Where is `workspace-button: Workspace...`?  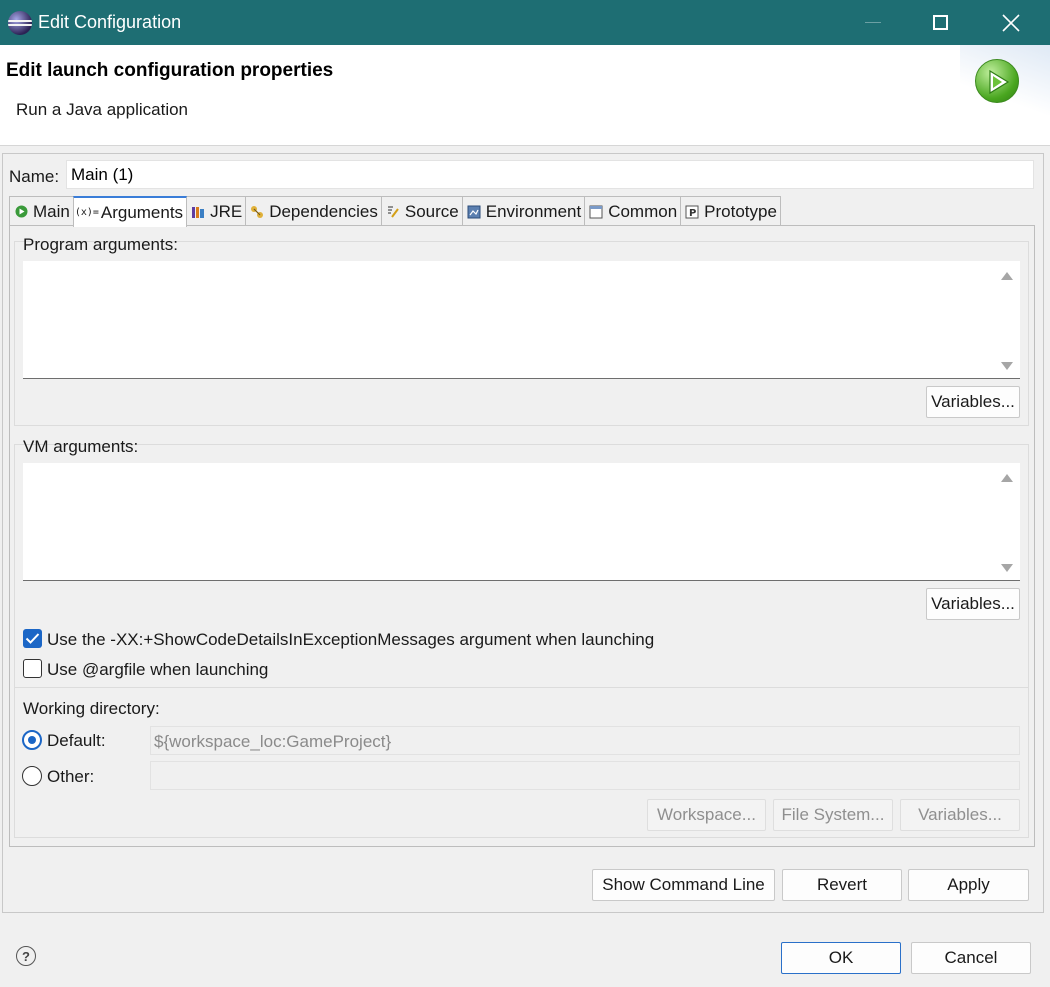
workspace-button: Workspace... is located at coordinates (706, 815).